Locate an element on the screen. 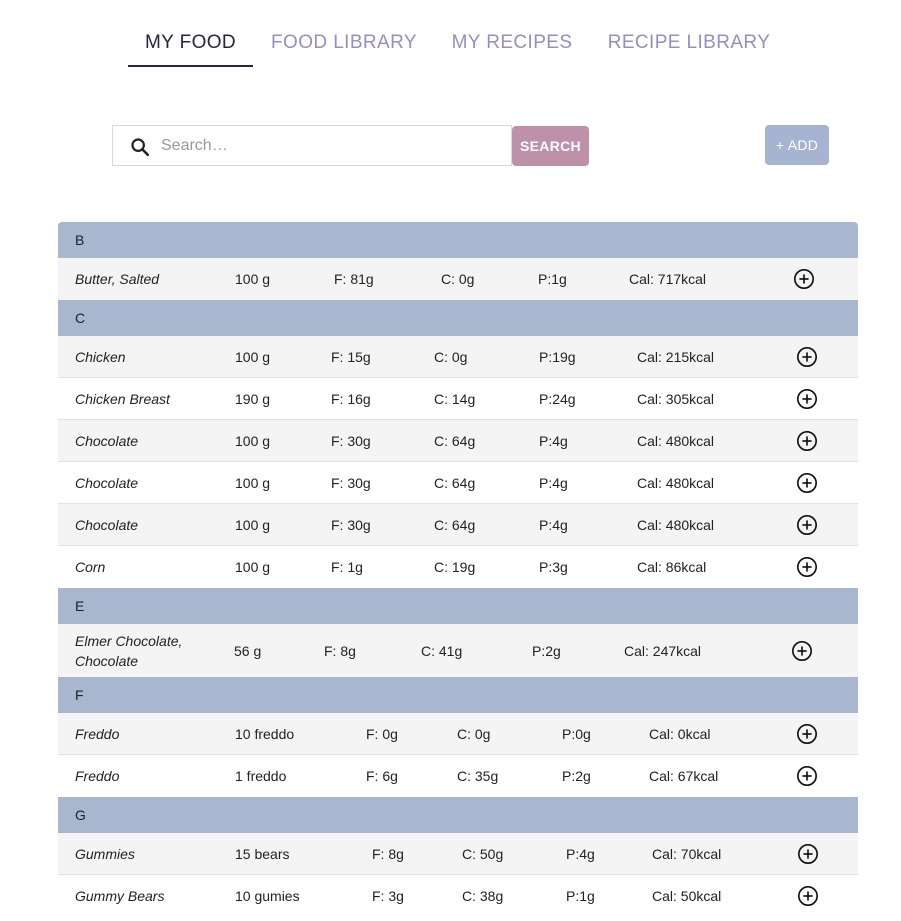 The height and width of the screenshot is (921, 901). group-header: B is located at coordinates (458, 240).